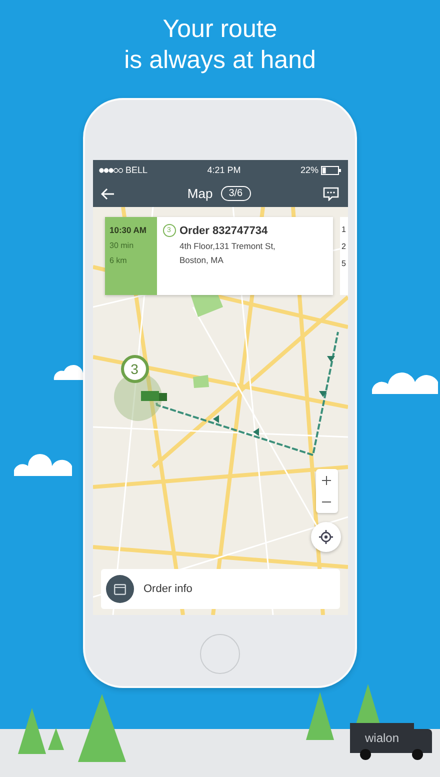 This screenshot has height=777, width=440. Describe the element at coordinates (227, 246) in the screenshot. I see `order-address: 4th Floor,131 Tremont St,` at that location.